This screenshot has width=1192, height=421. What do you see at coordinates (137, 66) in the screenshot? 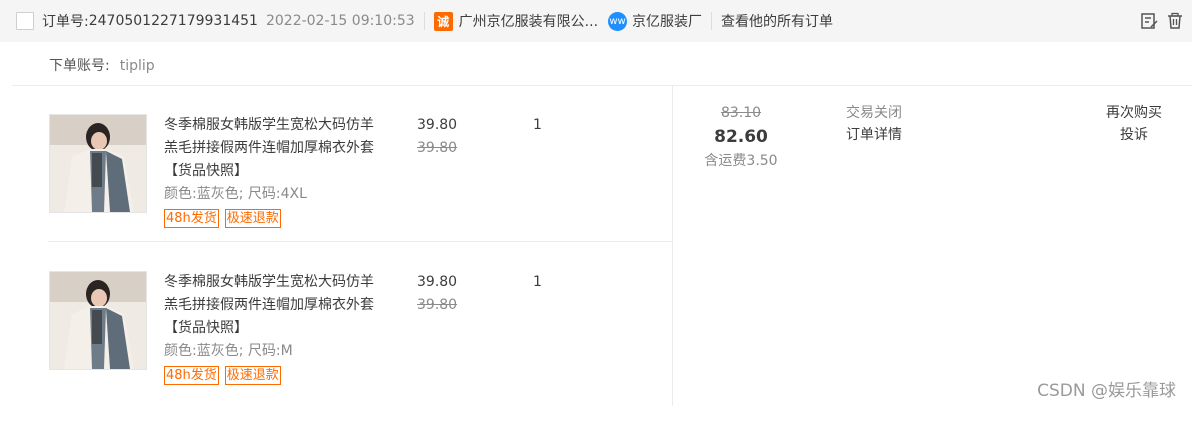
I see `account-value: tiplip` at bounding box center [137, 66].